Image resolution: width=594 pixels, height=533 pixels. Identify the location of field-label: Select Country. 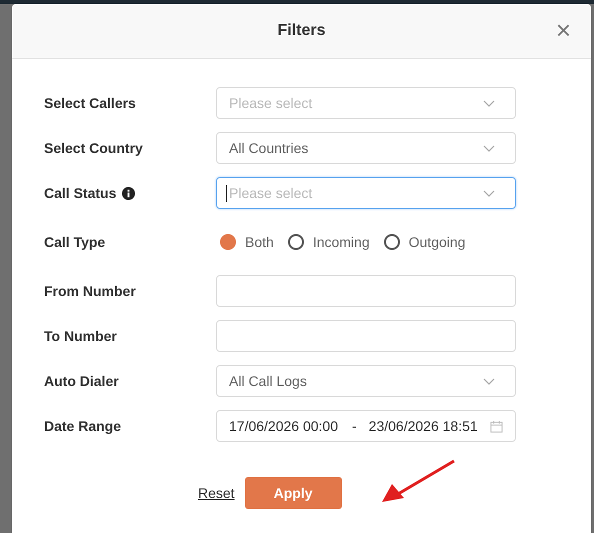
(93, 148).